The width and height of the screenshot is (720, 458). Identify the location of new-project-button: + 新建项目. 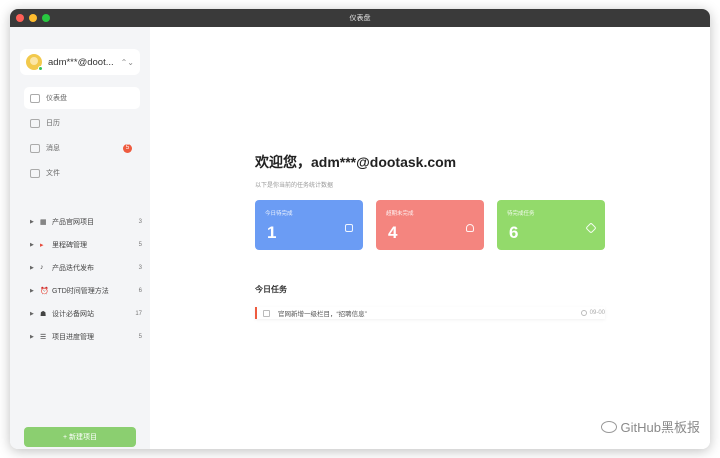
(80, 437).